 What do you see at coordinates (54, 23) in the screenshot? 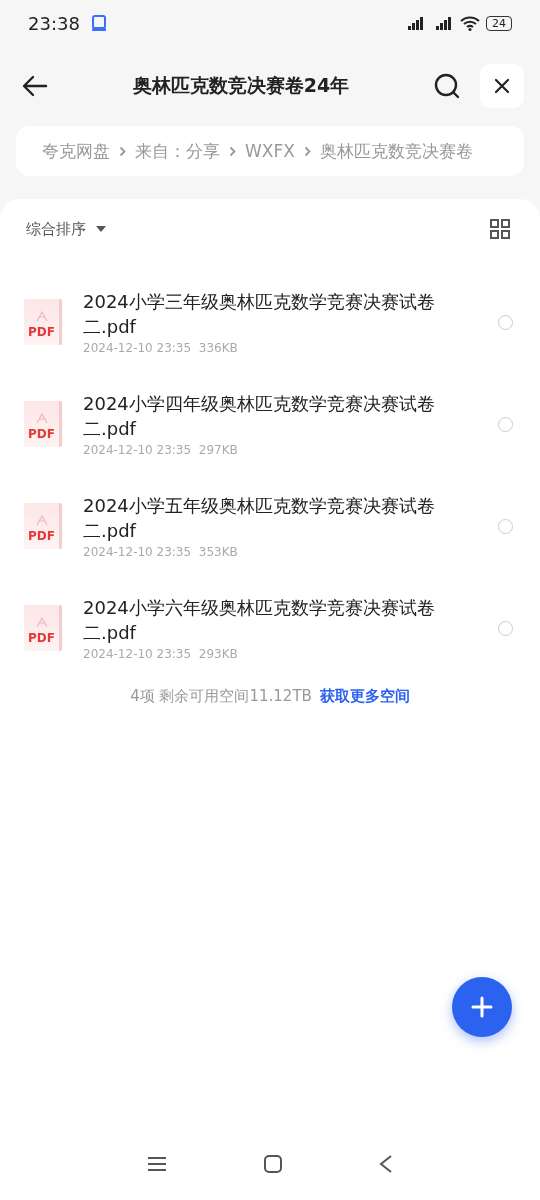
I see `status-time: 23:38` at bounding box center [54, 23].